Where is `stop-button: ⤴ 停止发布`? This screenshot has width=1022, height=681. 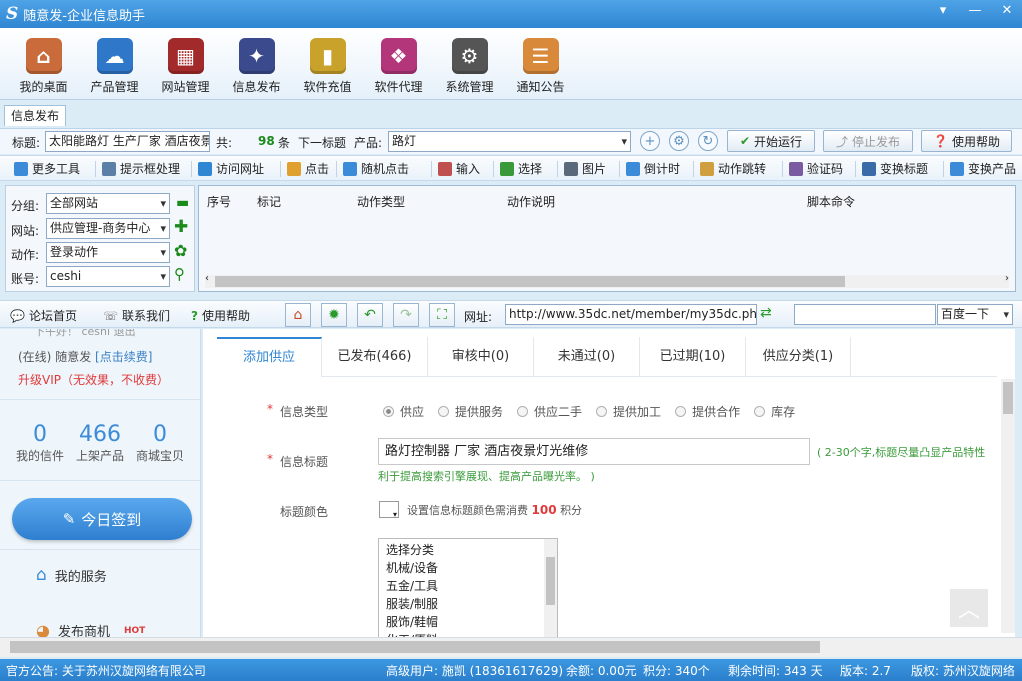
stop-button: ⤴ 停止发布 is located at coordinates (868, 141).